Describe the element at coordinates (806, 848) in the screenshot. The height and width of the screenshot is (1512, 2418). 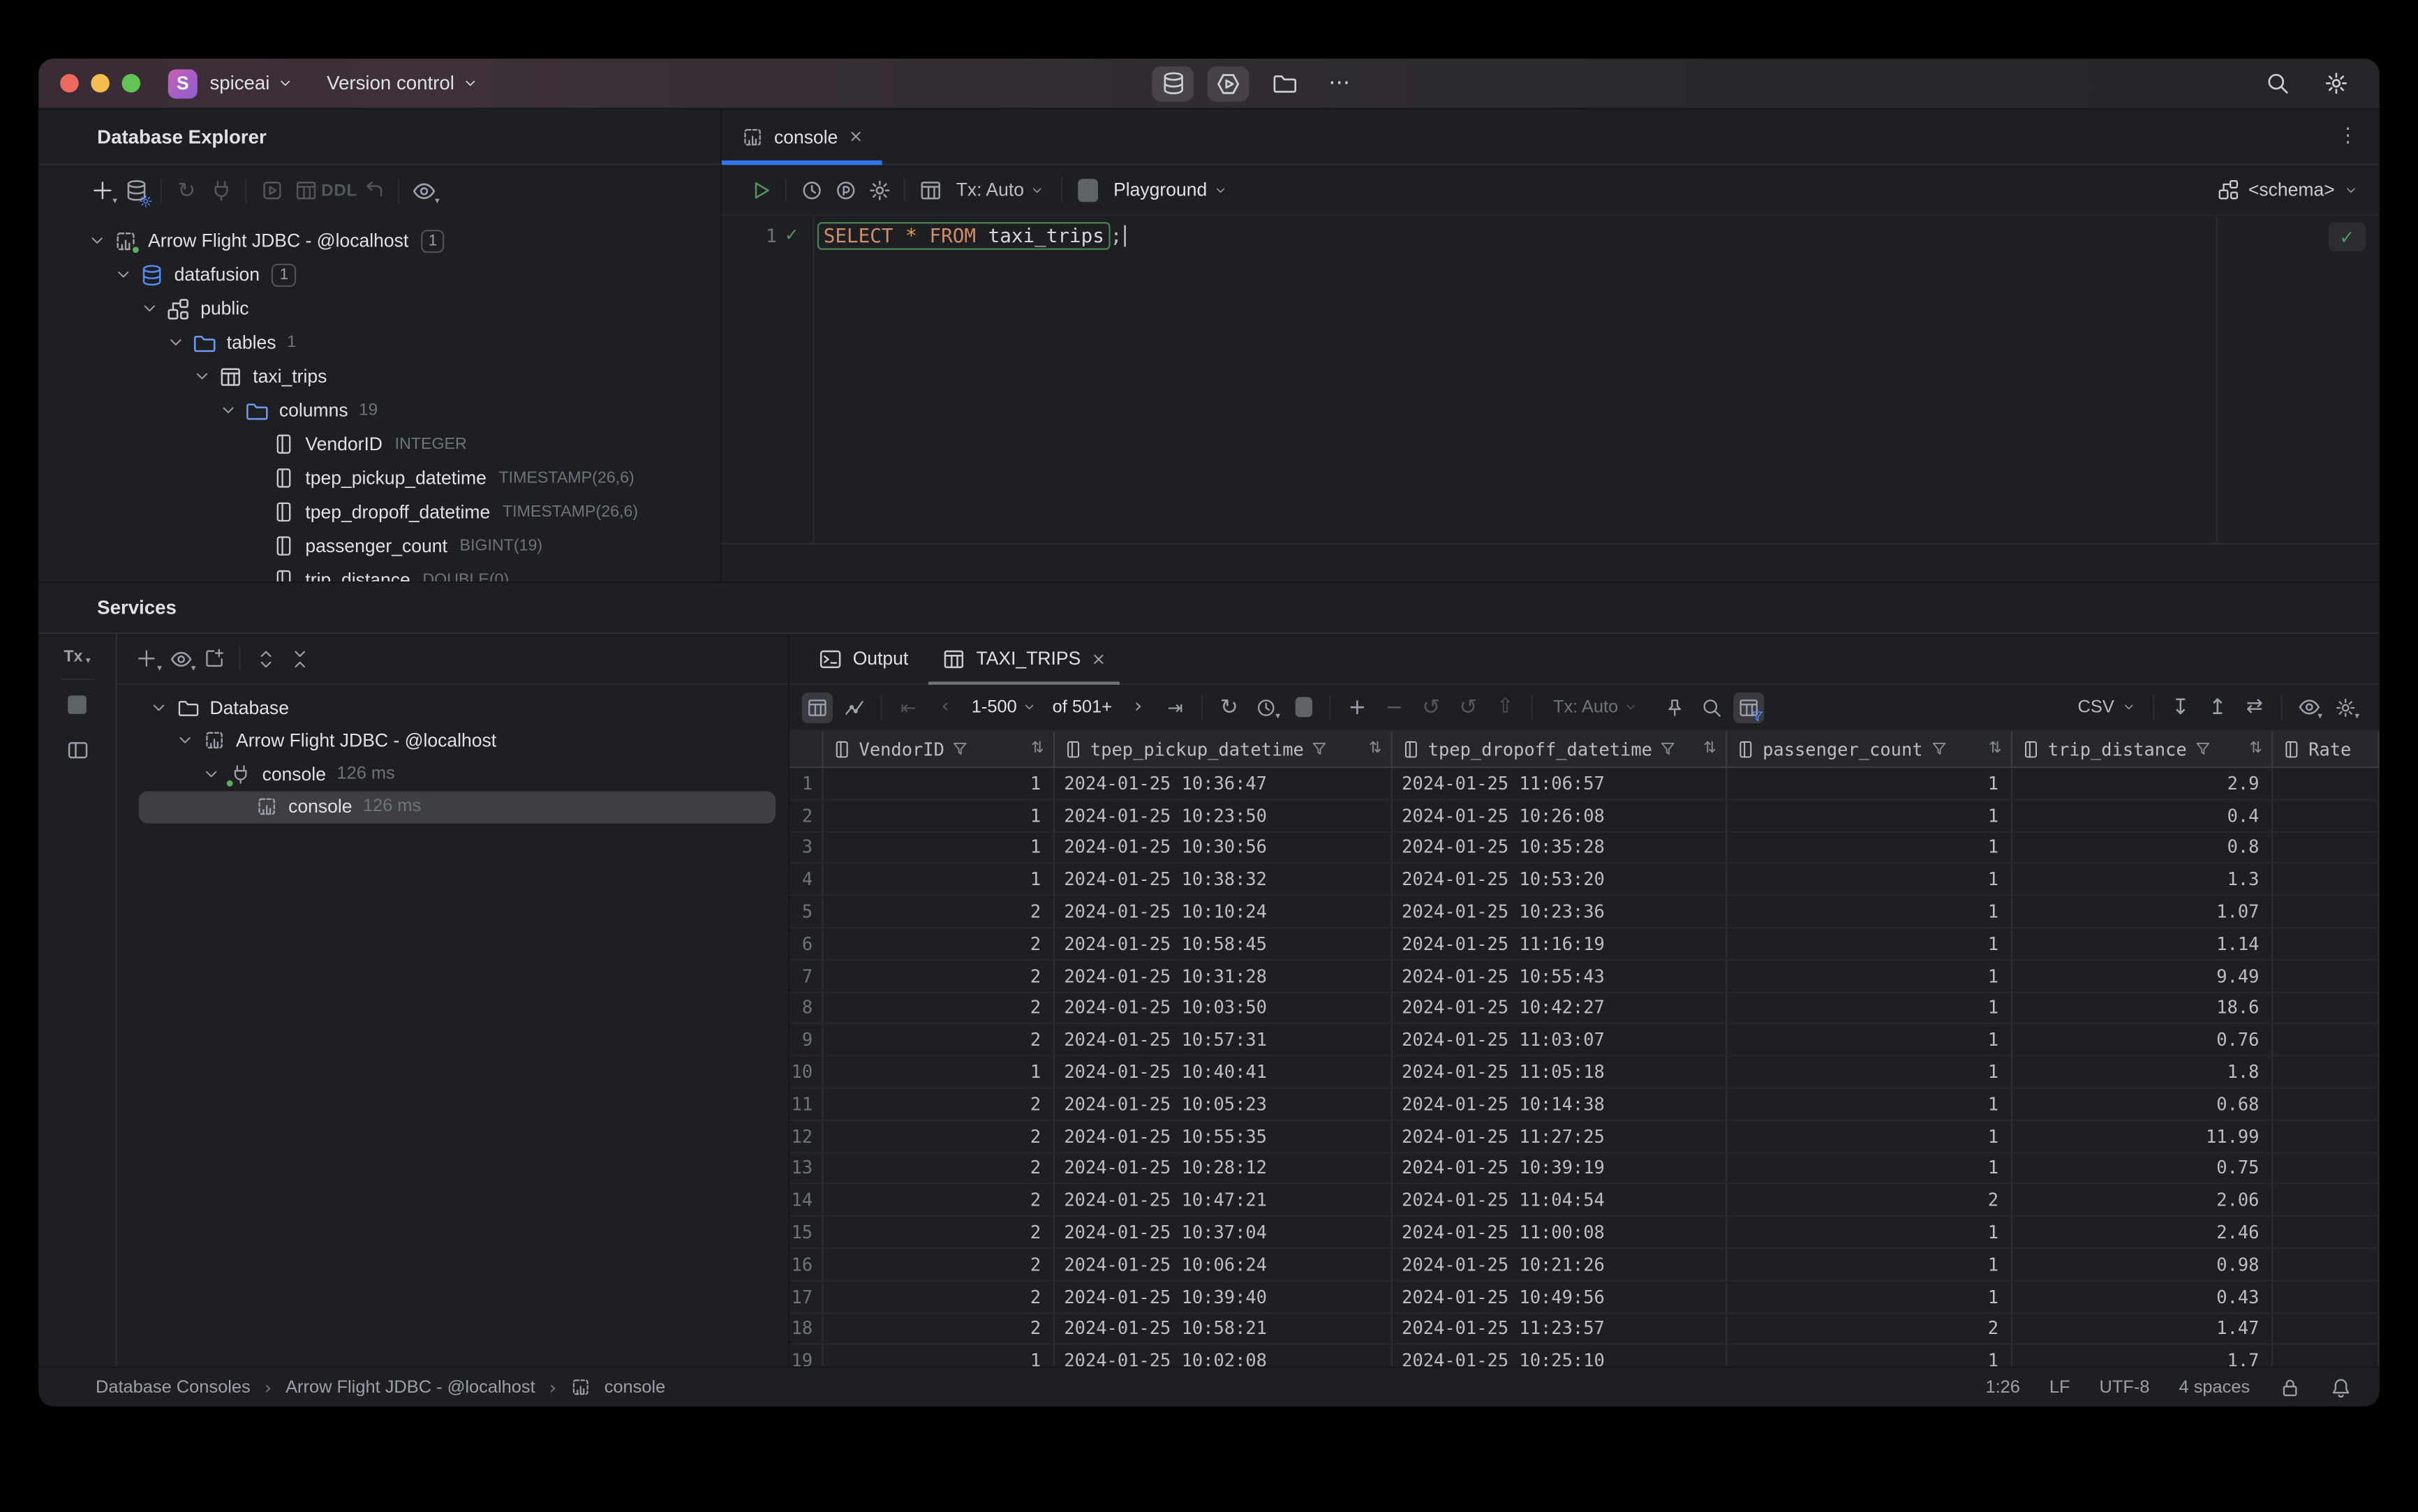
I see `row-number: 3` at that location.